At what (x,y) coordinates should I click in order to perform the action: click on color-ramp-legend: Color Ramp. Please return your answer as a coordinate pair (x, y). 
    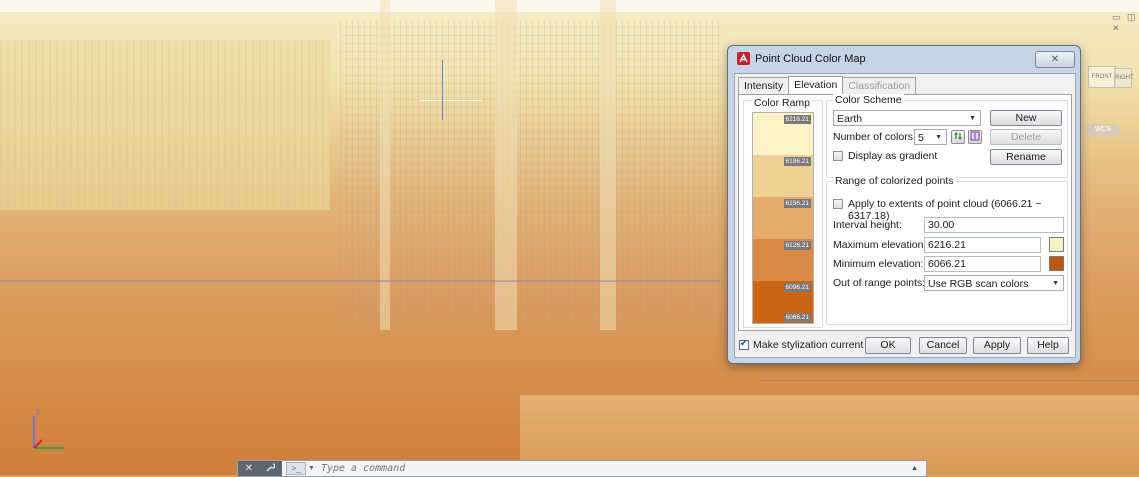
    Looking at the image, I should click on (782, 103).